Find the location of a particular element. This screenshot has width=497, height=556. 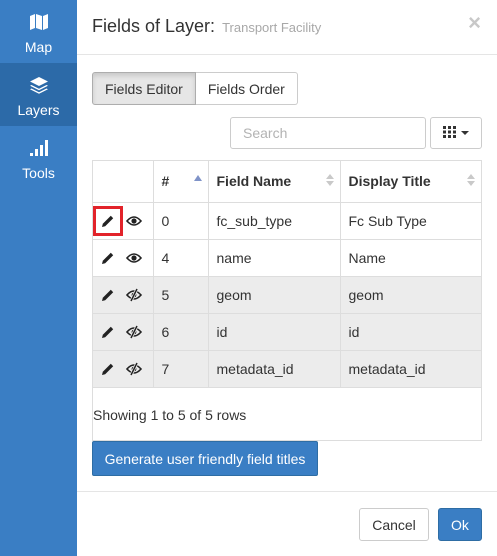

cell-number: 5 is located at coordinates (181, 295).